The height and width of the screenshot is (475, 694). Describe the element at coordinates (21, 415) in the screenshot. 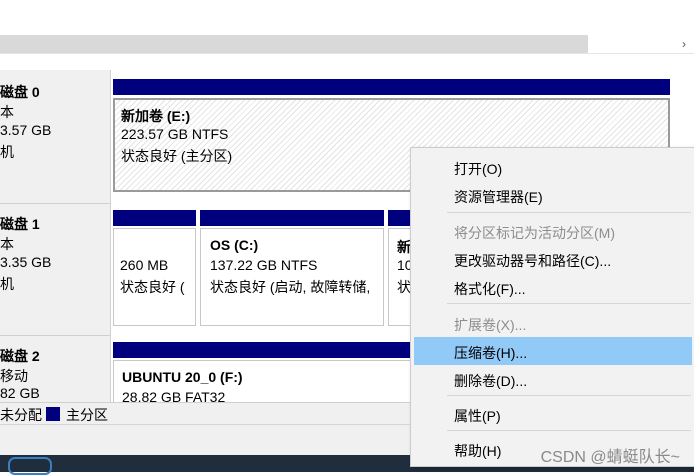

I see `legend-unallocated-label: 未分配` at that location.